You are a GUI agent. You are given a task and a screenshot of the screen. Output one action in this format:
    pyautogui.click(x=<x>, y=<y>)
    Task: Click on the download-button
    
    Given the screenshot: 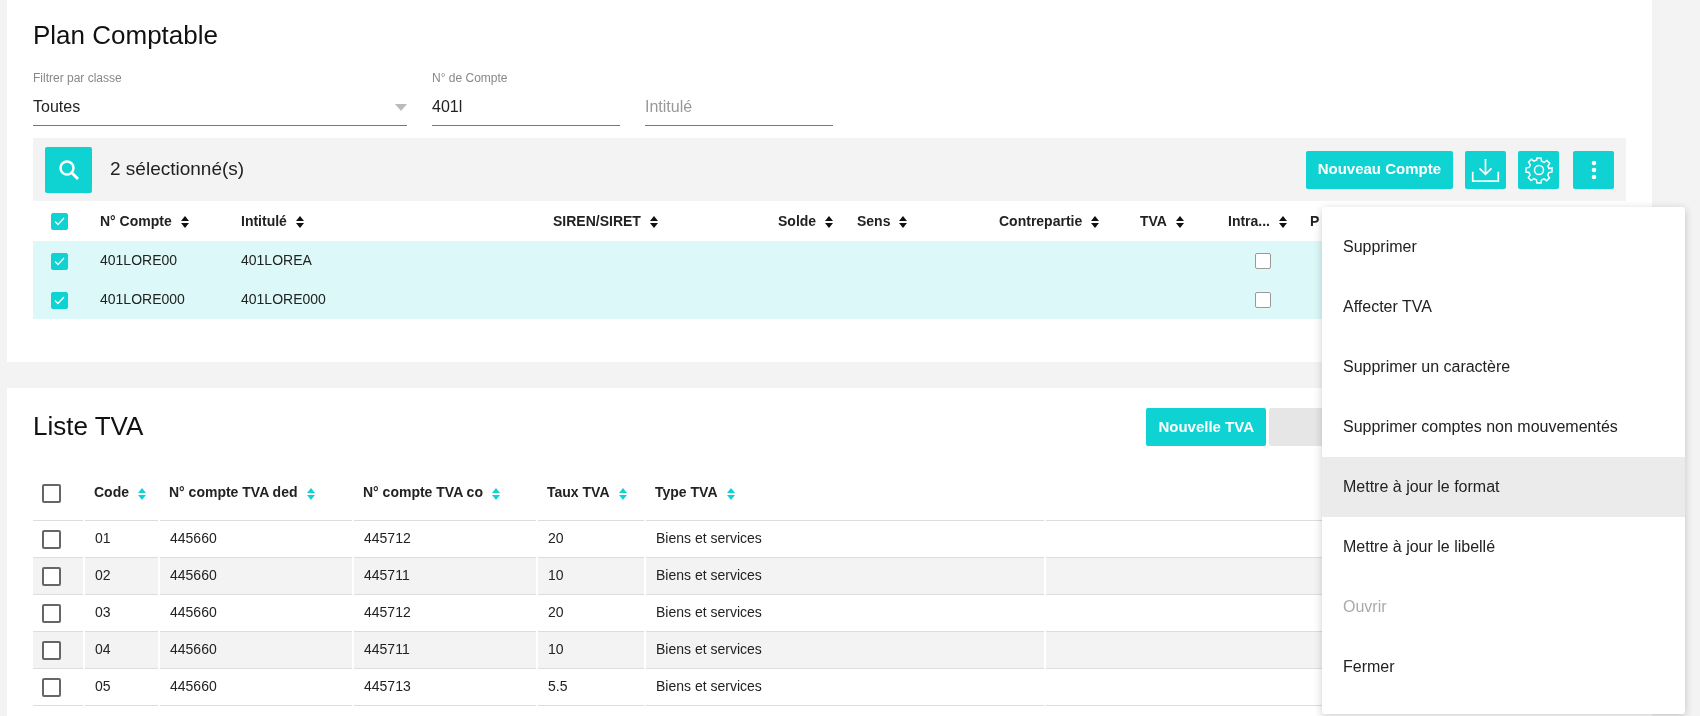 What is the action you would take?
    pyautogui.click(x=1485, y=169)
    